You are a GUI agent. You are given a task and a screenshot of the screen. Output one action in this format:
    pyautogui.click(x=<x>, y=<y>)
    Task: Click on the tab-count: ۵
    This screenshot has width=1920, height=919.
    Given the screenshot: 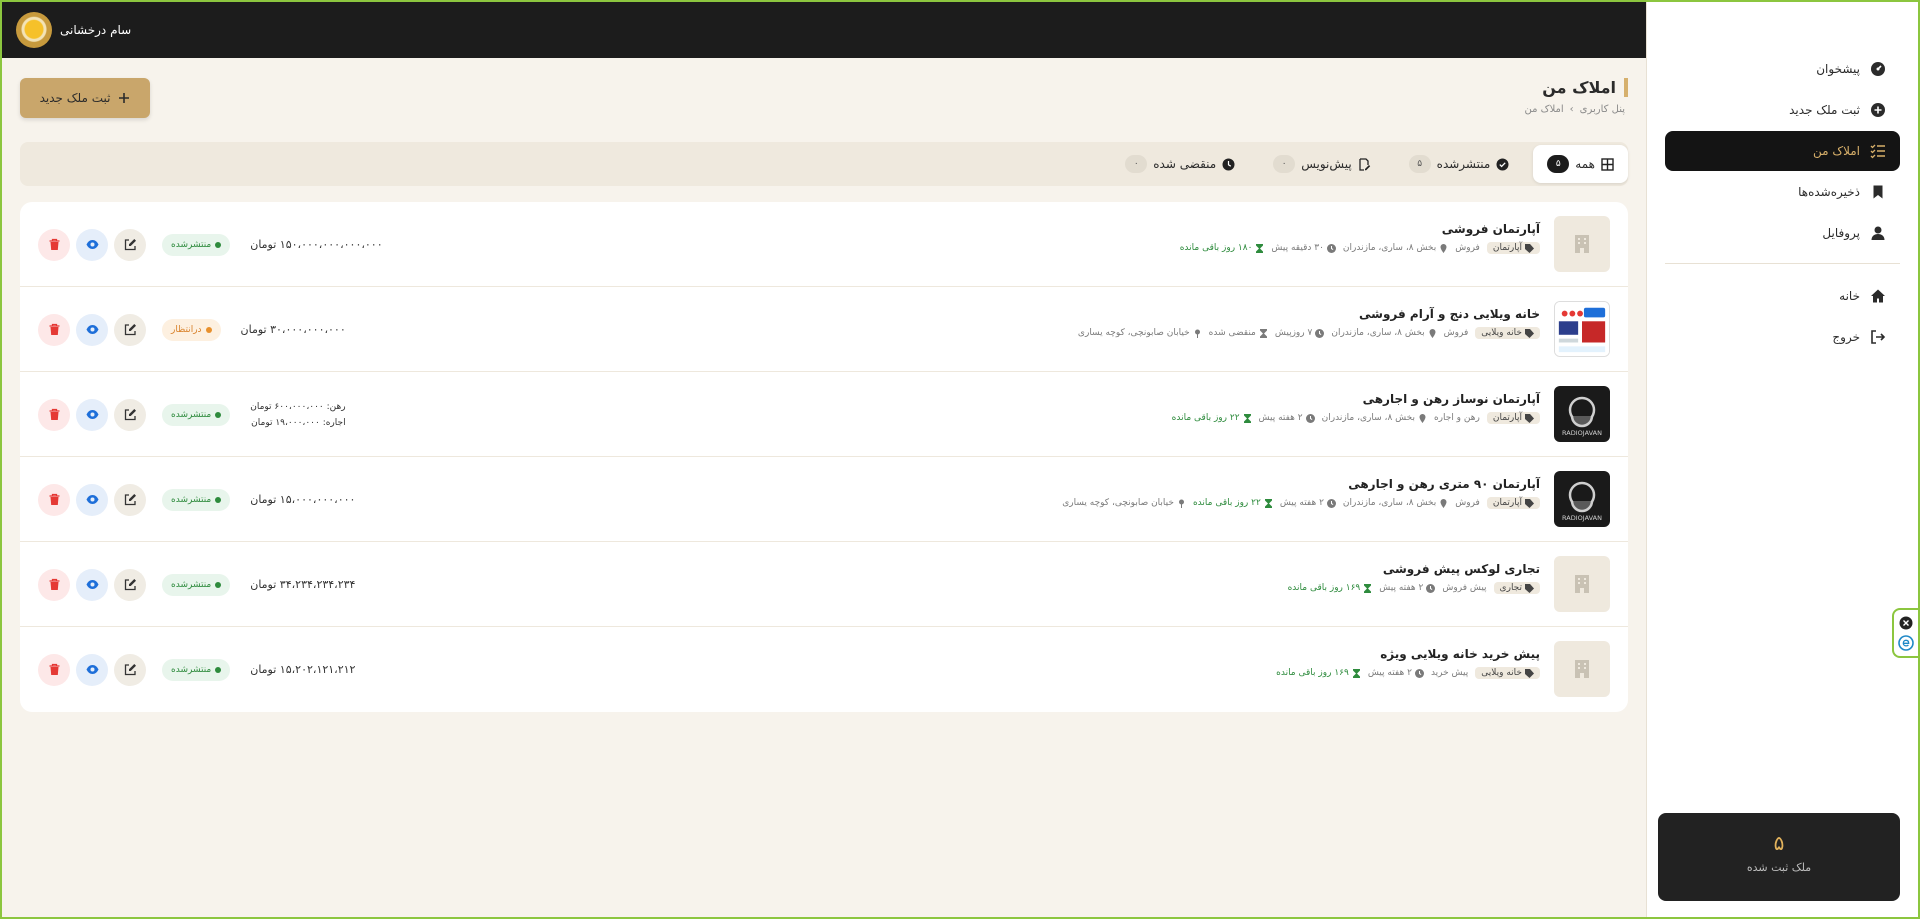 What is the action you would take?
    pyautogui.click(x=1419, y=164)
    